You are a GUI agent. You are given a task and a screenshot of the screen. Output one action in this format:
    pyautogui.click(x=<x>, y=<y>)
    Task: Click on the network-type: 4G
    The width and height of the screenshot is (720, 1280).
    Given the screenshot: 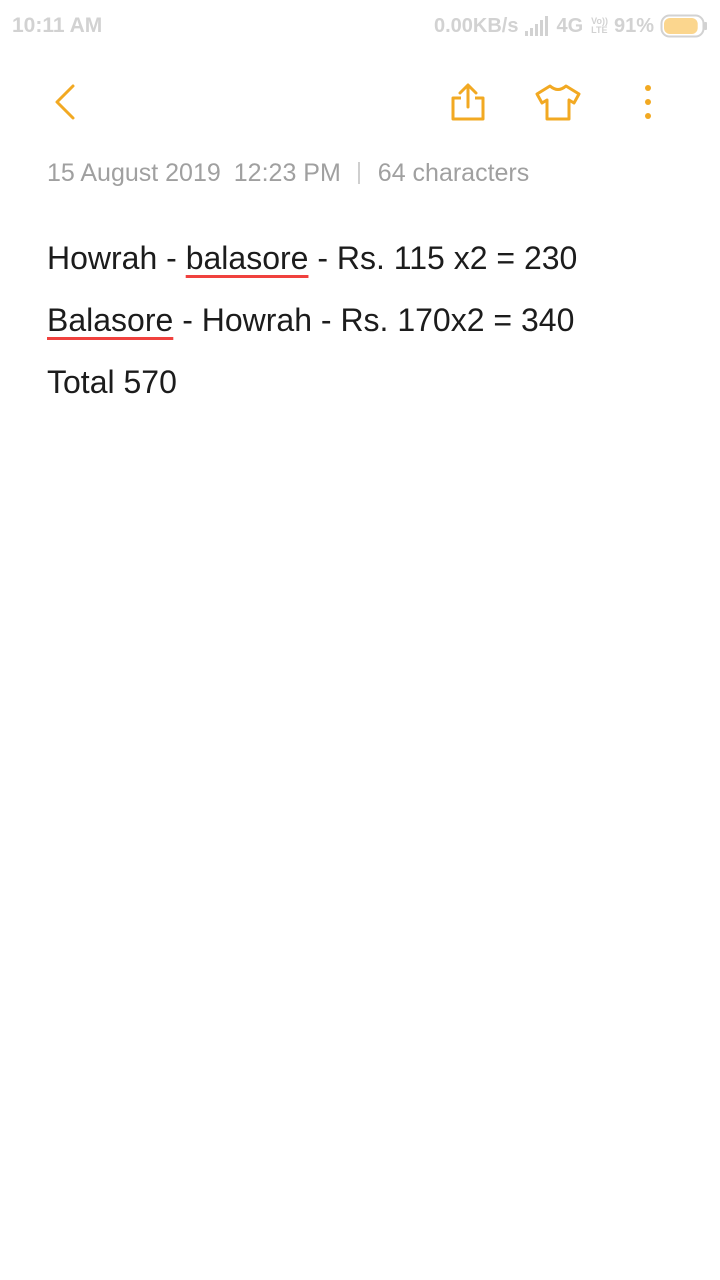 What is the action you would take?
    pyautogui.click(x=570, y=25)
    